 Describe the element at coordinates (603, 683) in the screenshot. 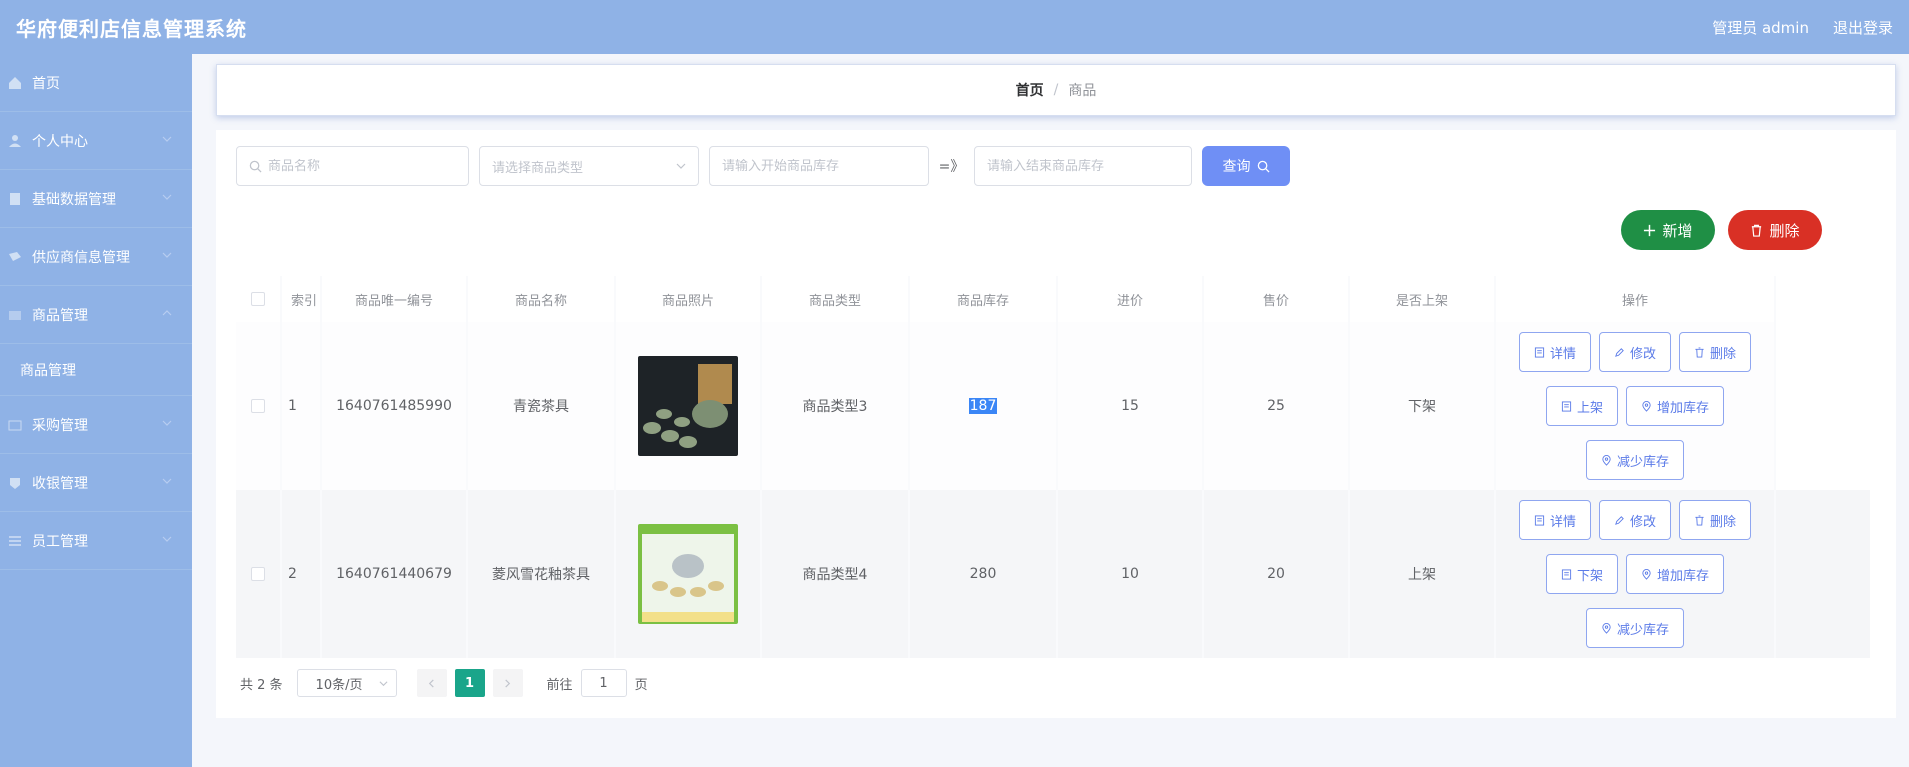

I see `goto-page-input: 1` at that location.